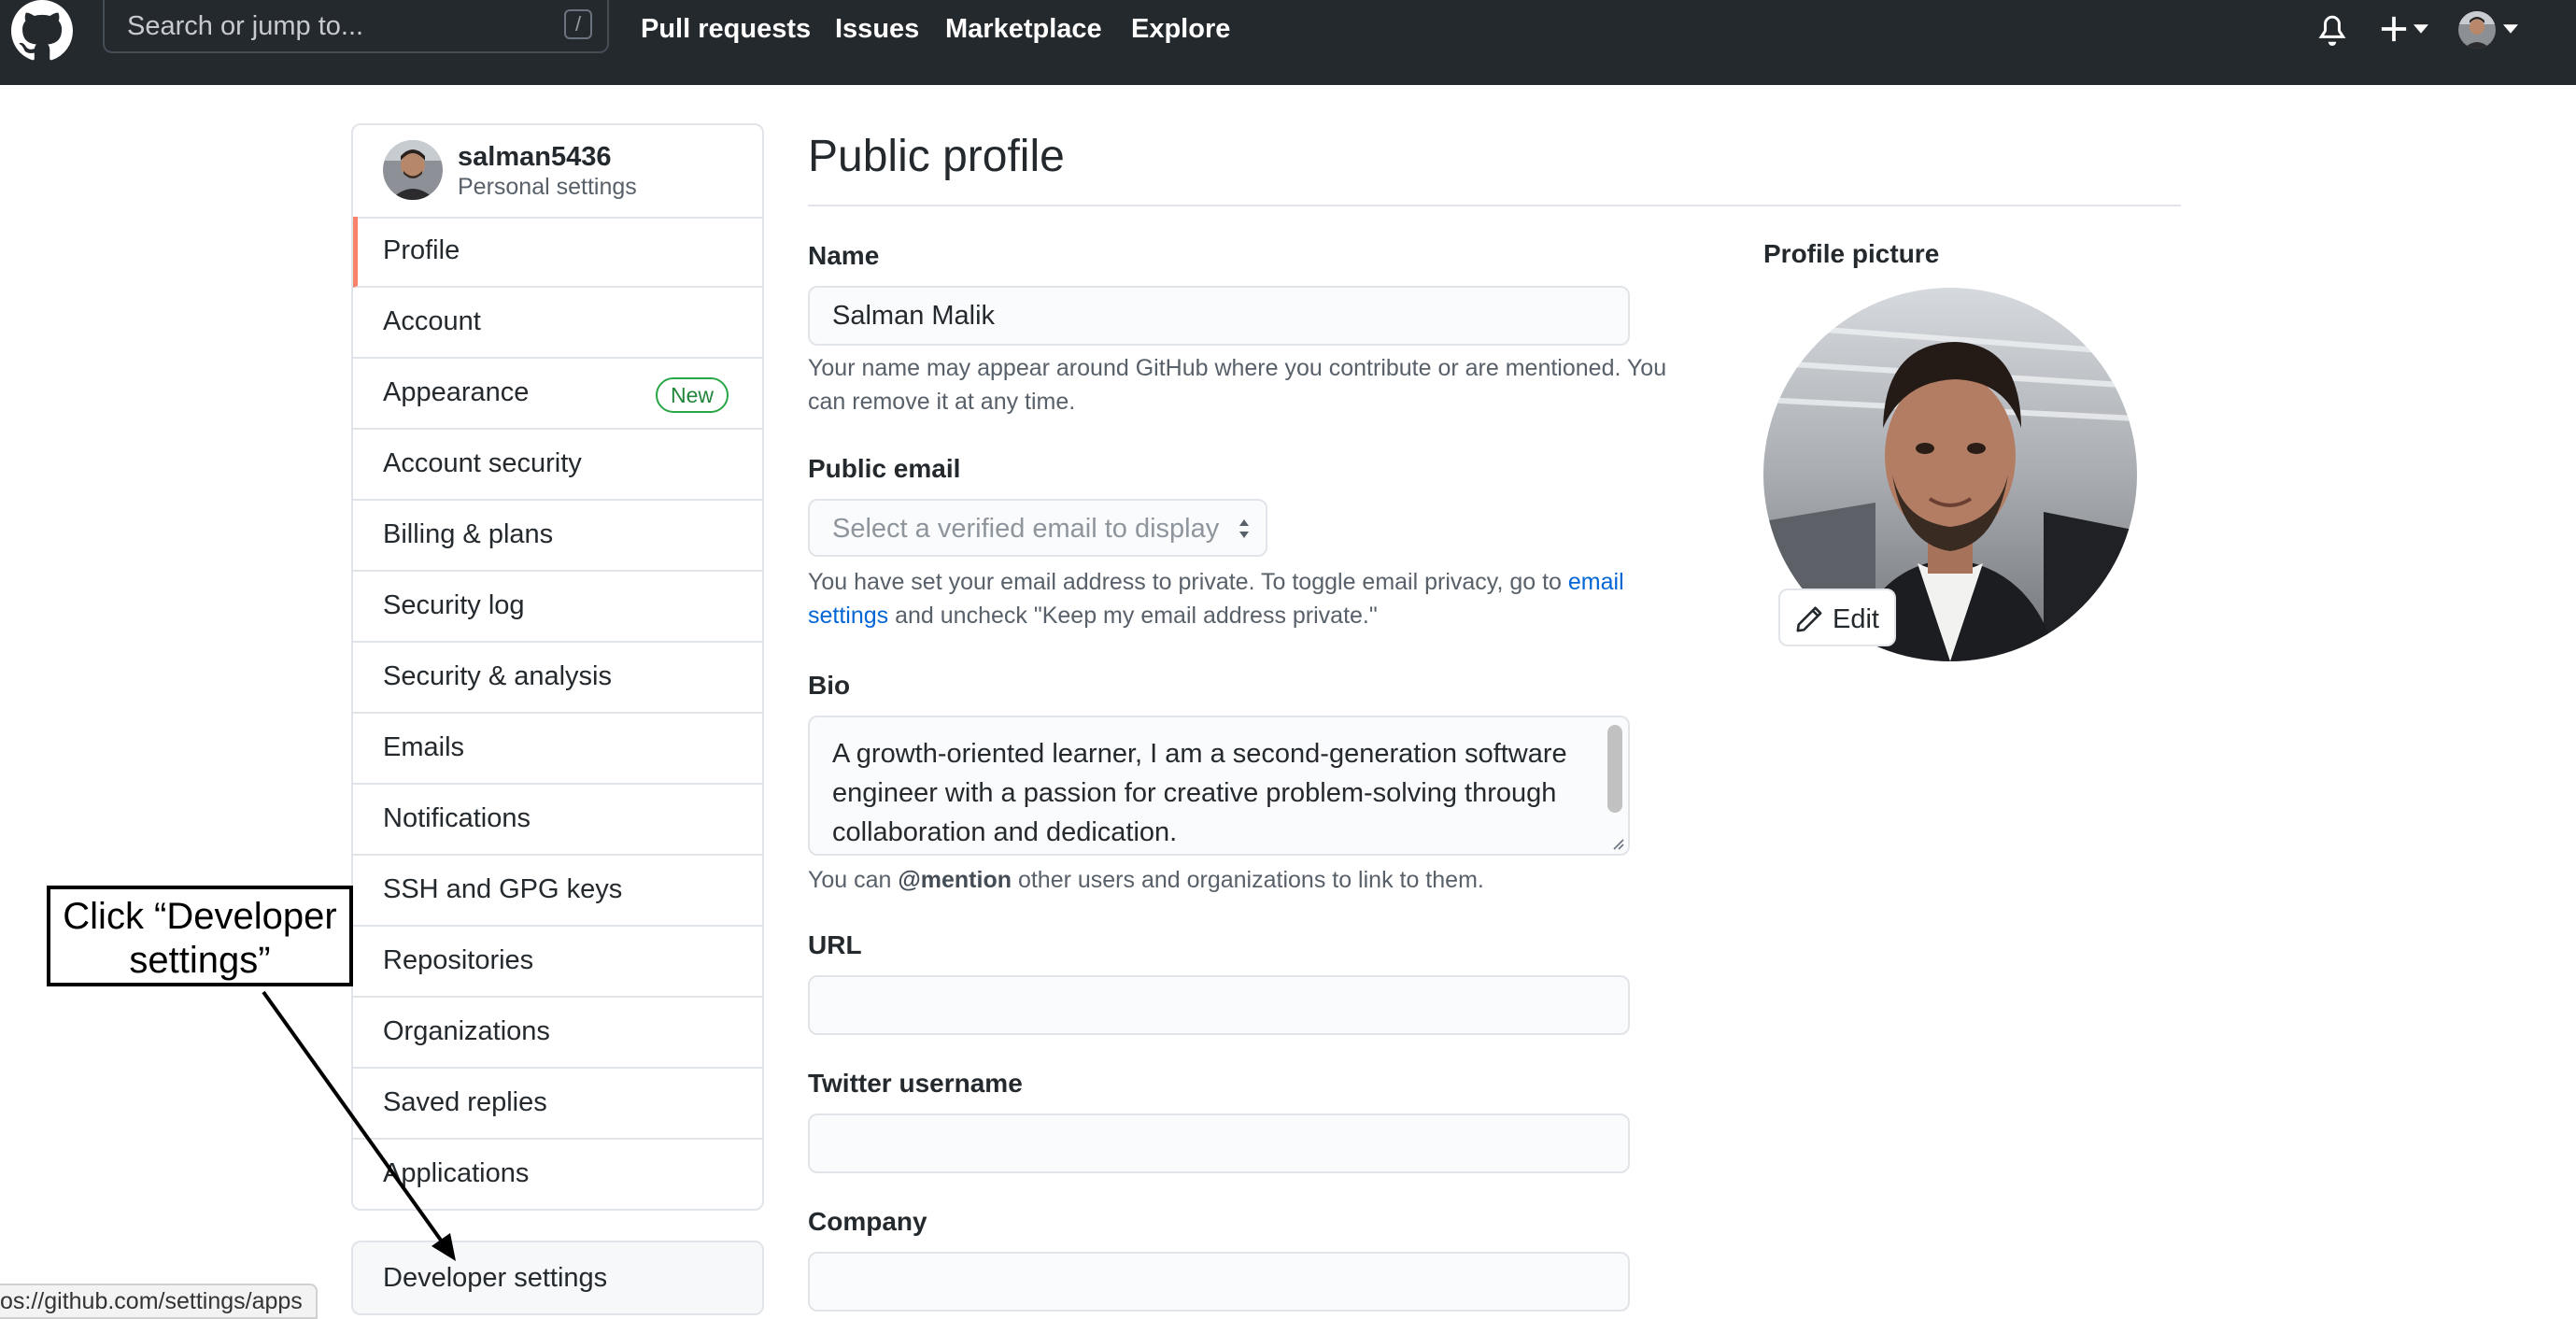  What do you see at coordinates (557, 820) in the screenshot?
I see `sidebar-item-notifications: Notifications` at bounding box center [557, 820].